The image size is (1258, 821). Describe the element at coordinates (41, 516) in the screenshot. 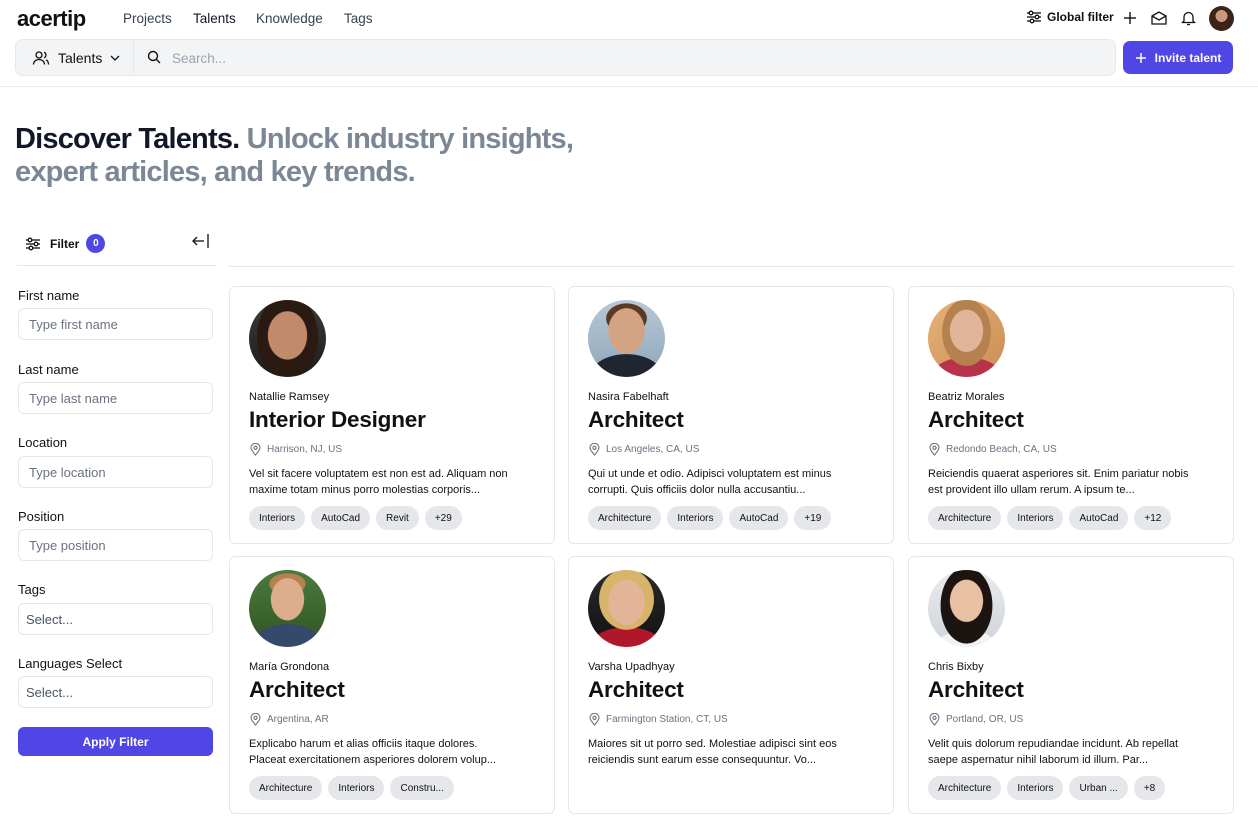

I see `position-label: Position` at that location.